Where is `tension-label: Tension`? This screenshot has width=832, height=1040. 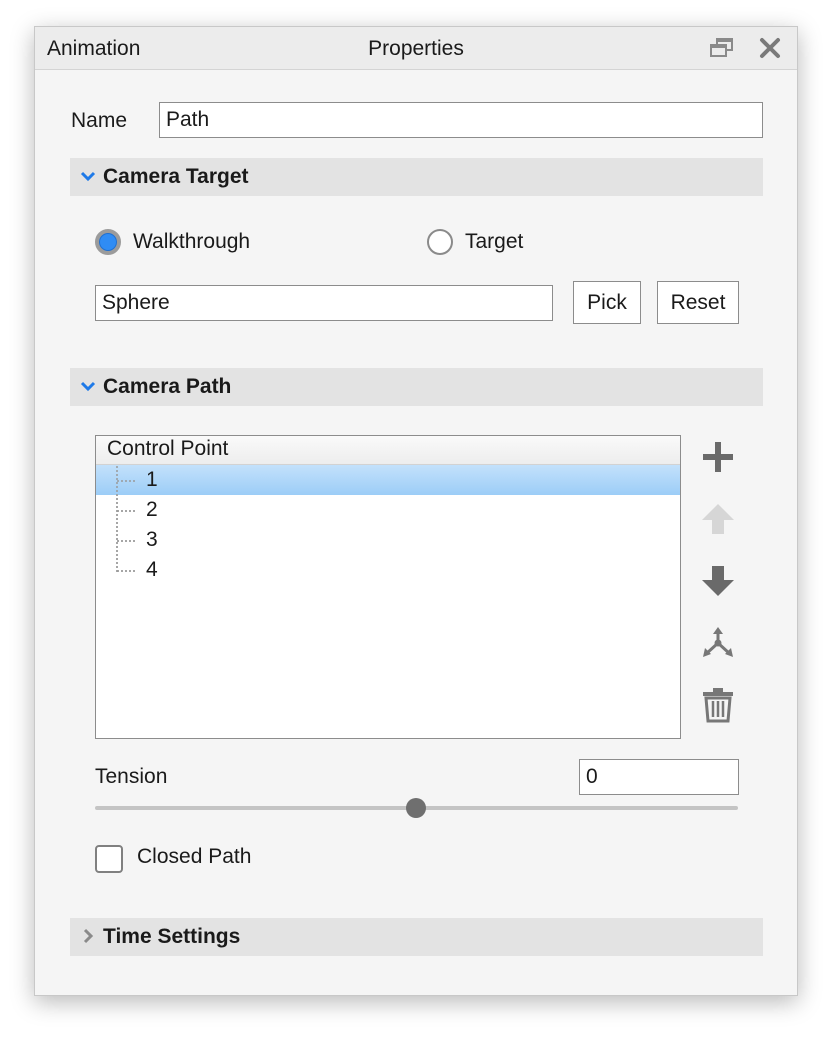 tension-label: Tension is located at coordinates (131, 776).